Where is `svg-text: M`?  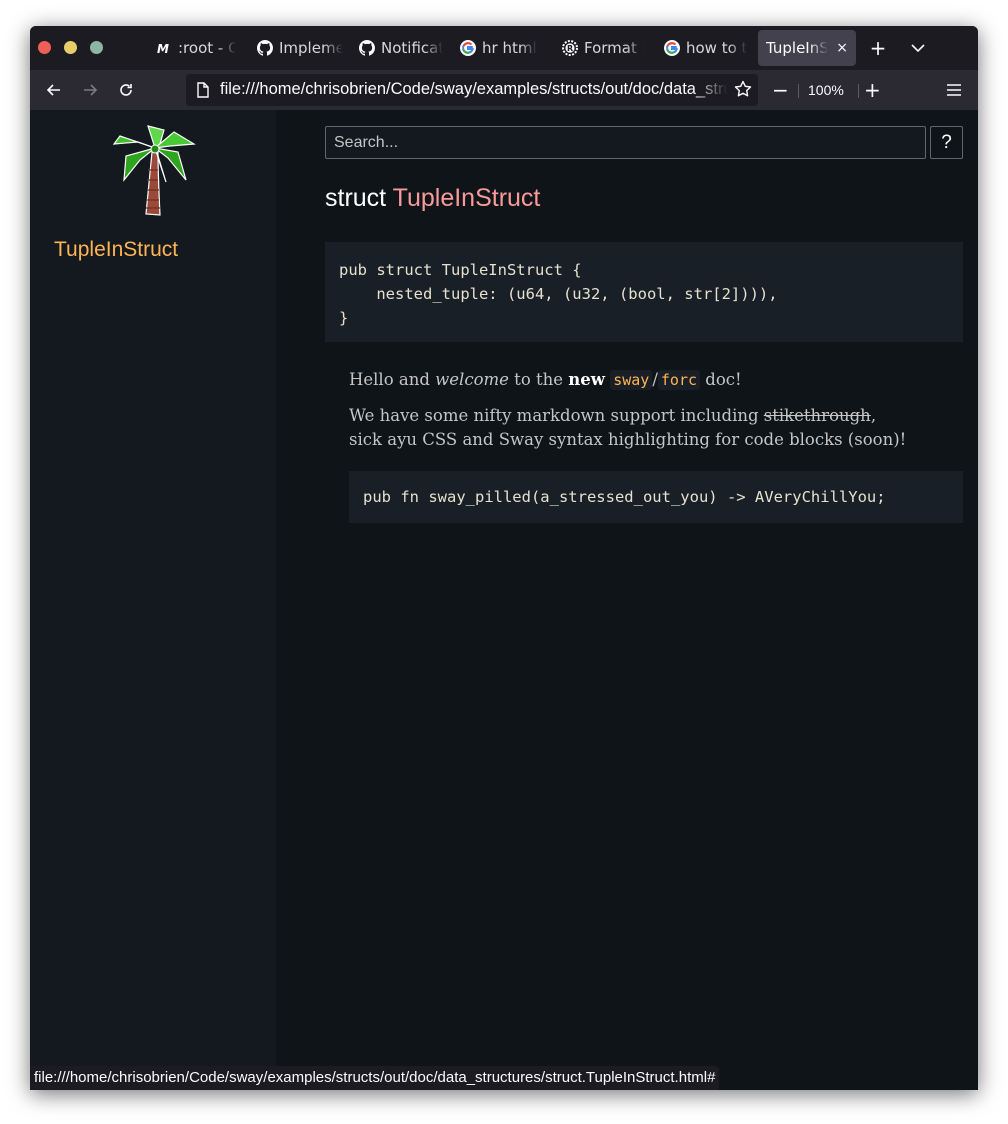 svg-text: M is located at coordinates (163, 48).